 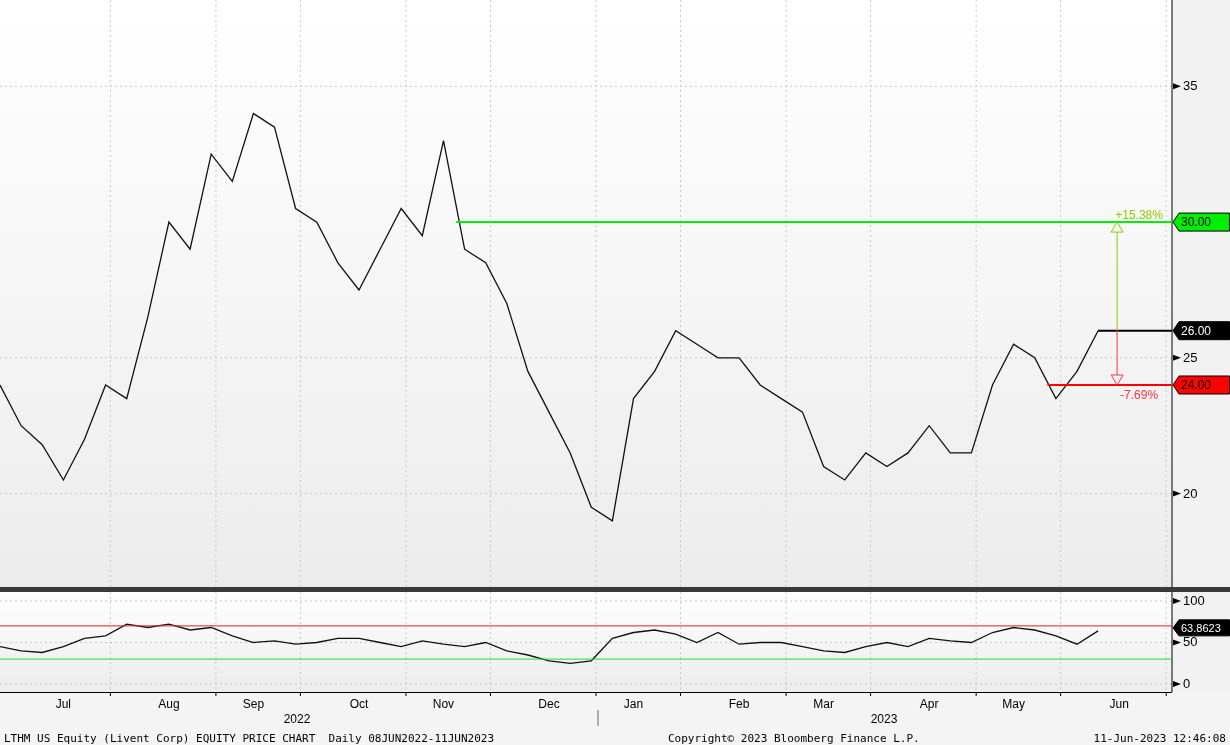 I want to click on month-label: Feb, so click(x=739, y=704).